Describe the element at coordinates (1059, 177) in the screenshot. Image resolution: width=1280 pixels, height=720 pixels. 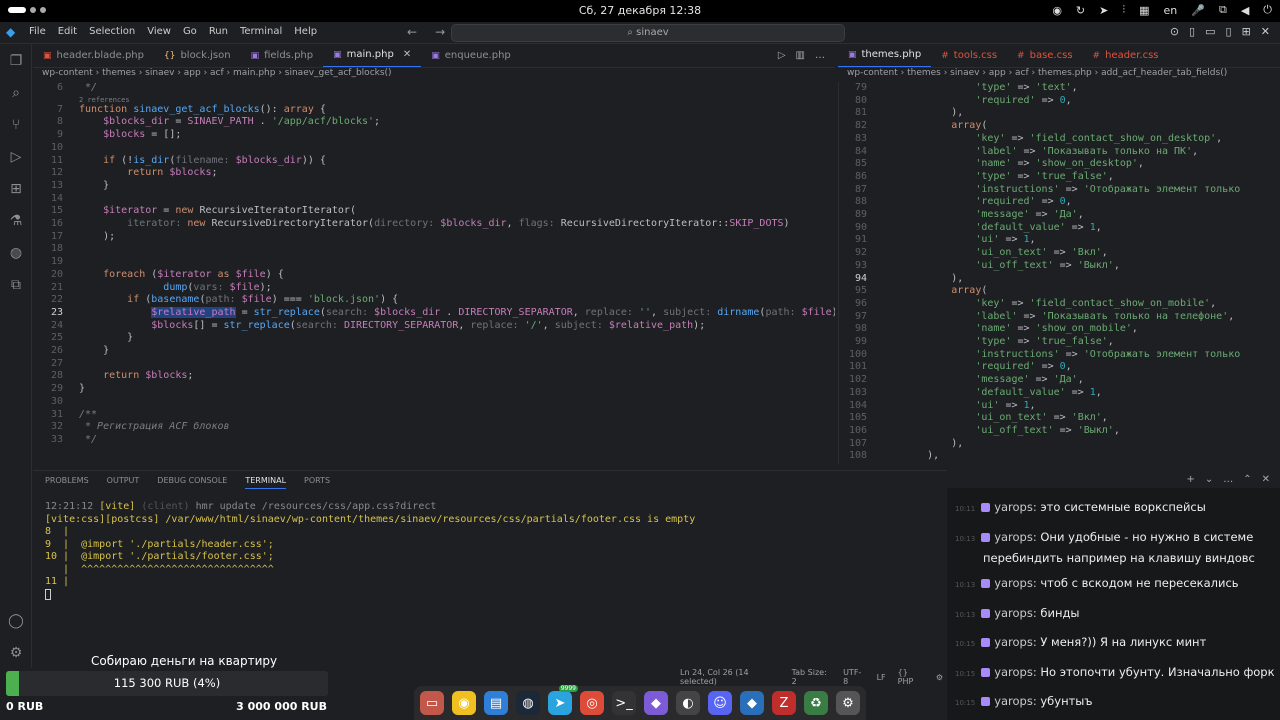
I see `code-line: 86 'type' => 'true_false',` at that location.